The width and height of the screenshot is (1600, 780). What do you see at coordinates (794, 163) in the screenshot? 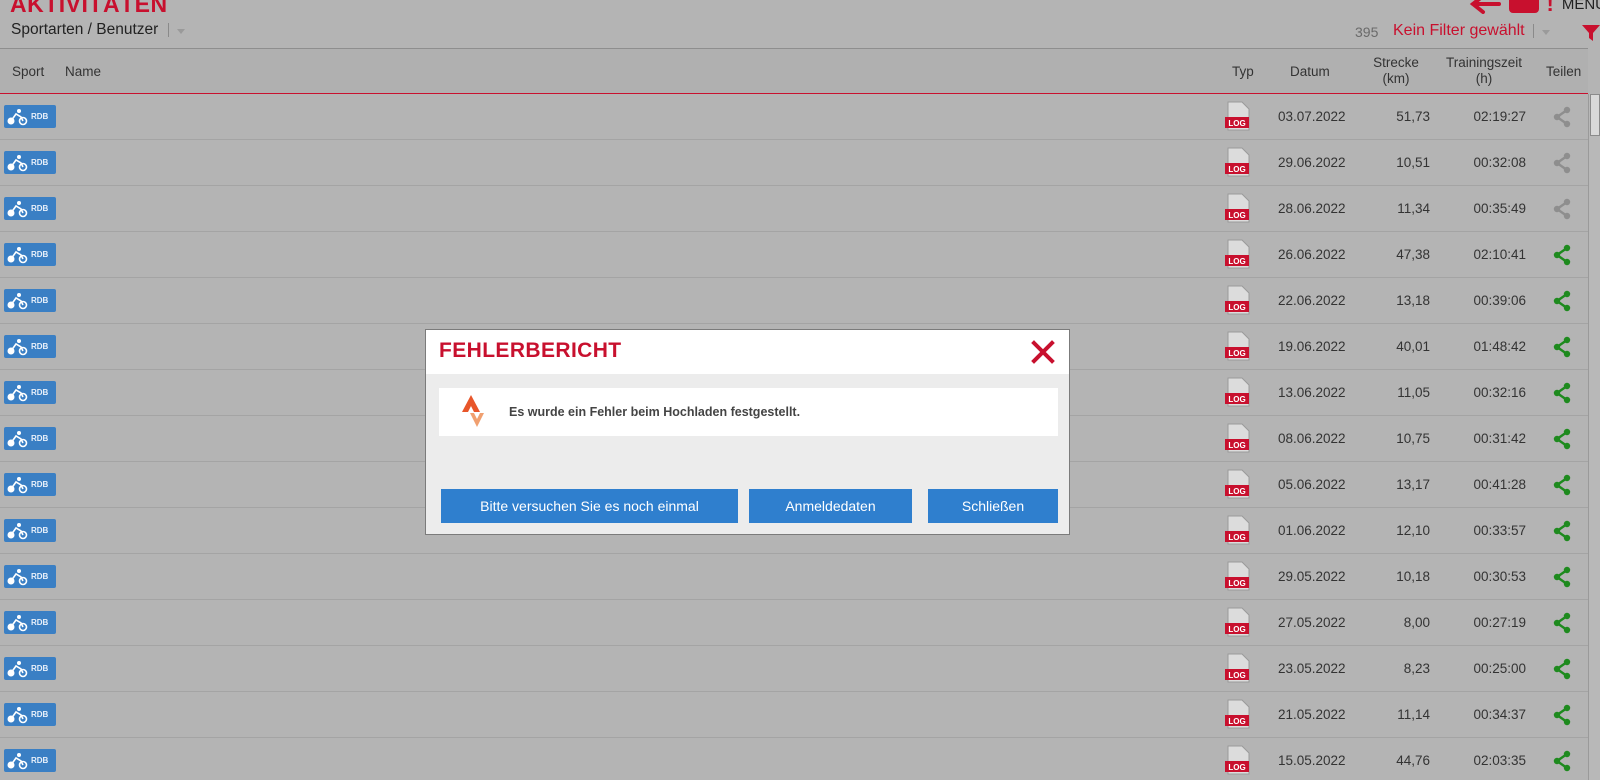
I see `table-row: RDB LOG 29.06.2022 10,51 00:32:08` at bounding box center [794, 163].